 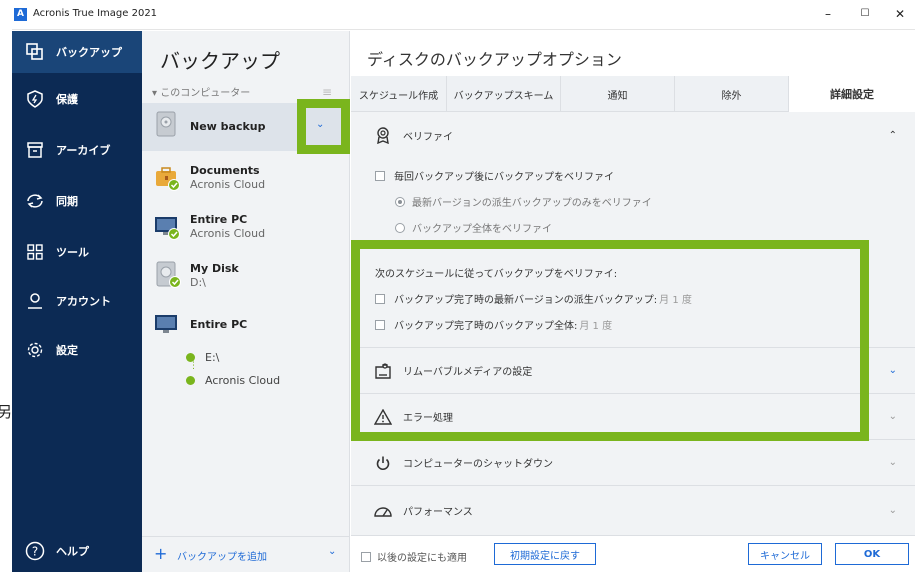 I want to click on section-shutdown-header: コンピューターのシャットダウン ⌄, so click(x=633, y=462).